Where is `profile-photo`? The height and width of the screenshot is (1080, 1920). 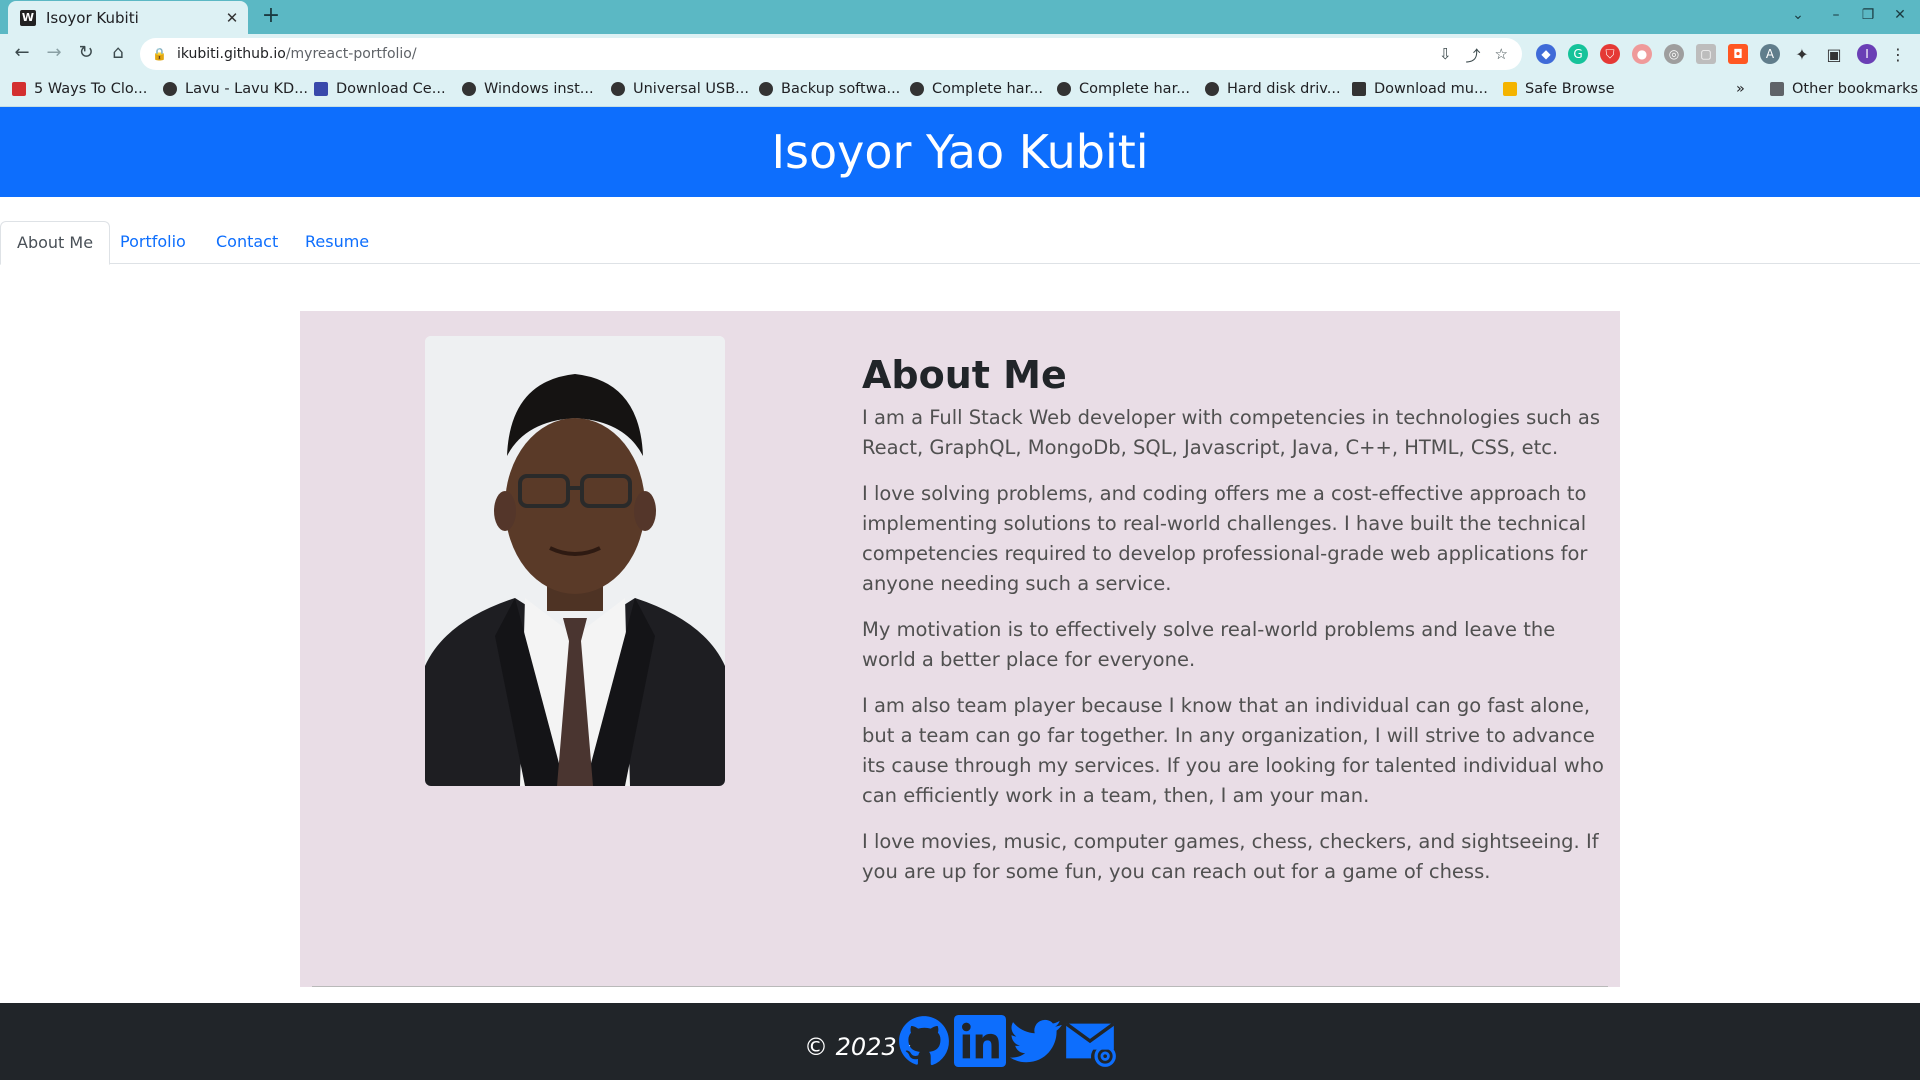
profile-photo is located at coordinates (575, 561).